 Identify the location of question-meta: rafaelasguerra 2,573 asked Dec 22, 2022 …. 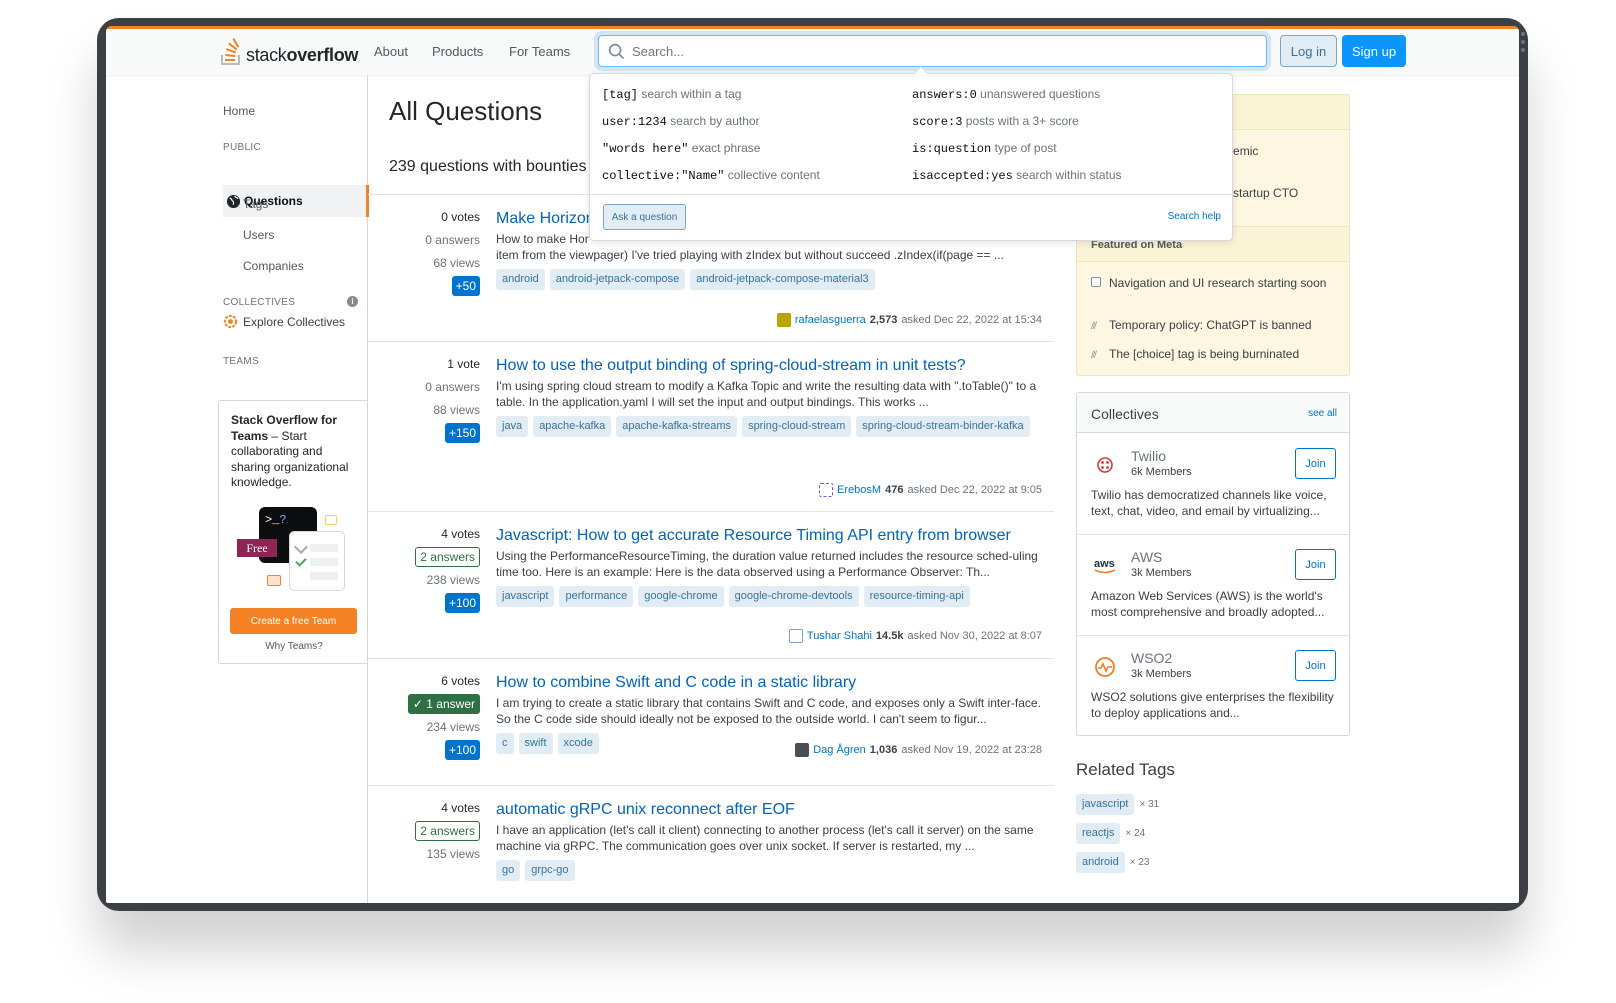
(909, 320).